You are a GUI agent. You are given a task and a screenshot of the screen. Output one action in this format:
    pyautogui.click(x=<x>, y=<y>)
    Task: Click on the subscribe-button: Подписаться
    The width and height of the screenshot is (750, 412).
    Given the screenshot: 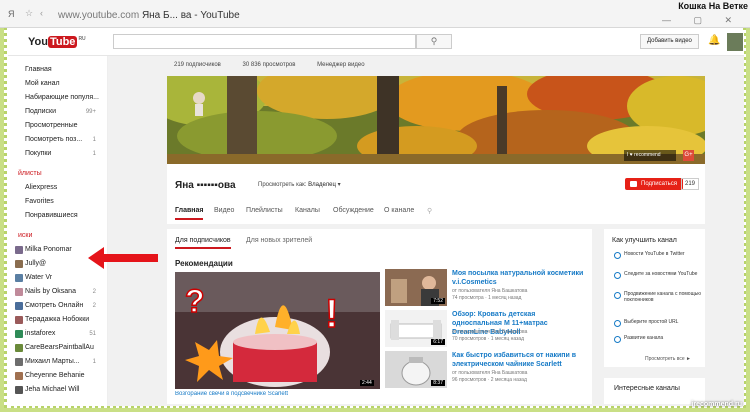 What is the action you would take?
    pyautogui.click(x=654, y=184)
    